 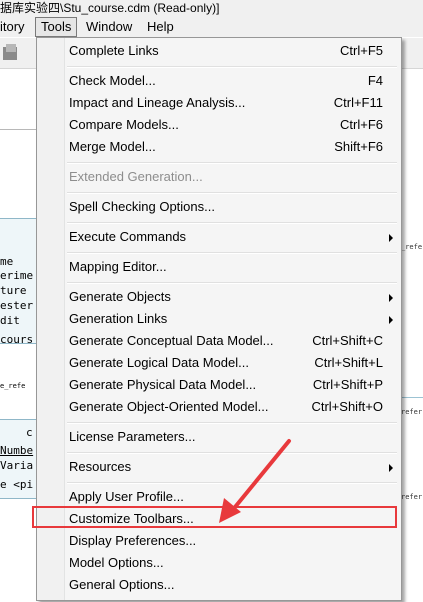 What do you see at coordinates (347, 340) in the screenshot?
I see `menu-item-shortcut: Ctrl+Shift+C` at bounding box center [347, 340].